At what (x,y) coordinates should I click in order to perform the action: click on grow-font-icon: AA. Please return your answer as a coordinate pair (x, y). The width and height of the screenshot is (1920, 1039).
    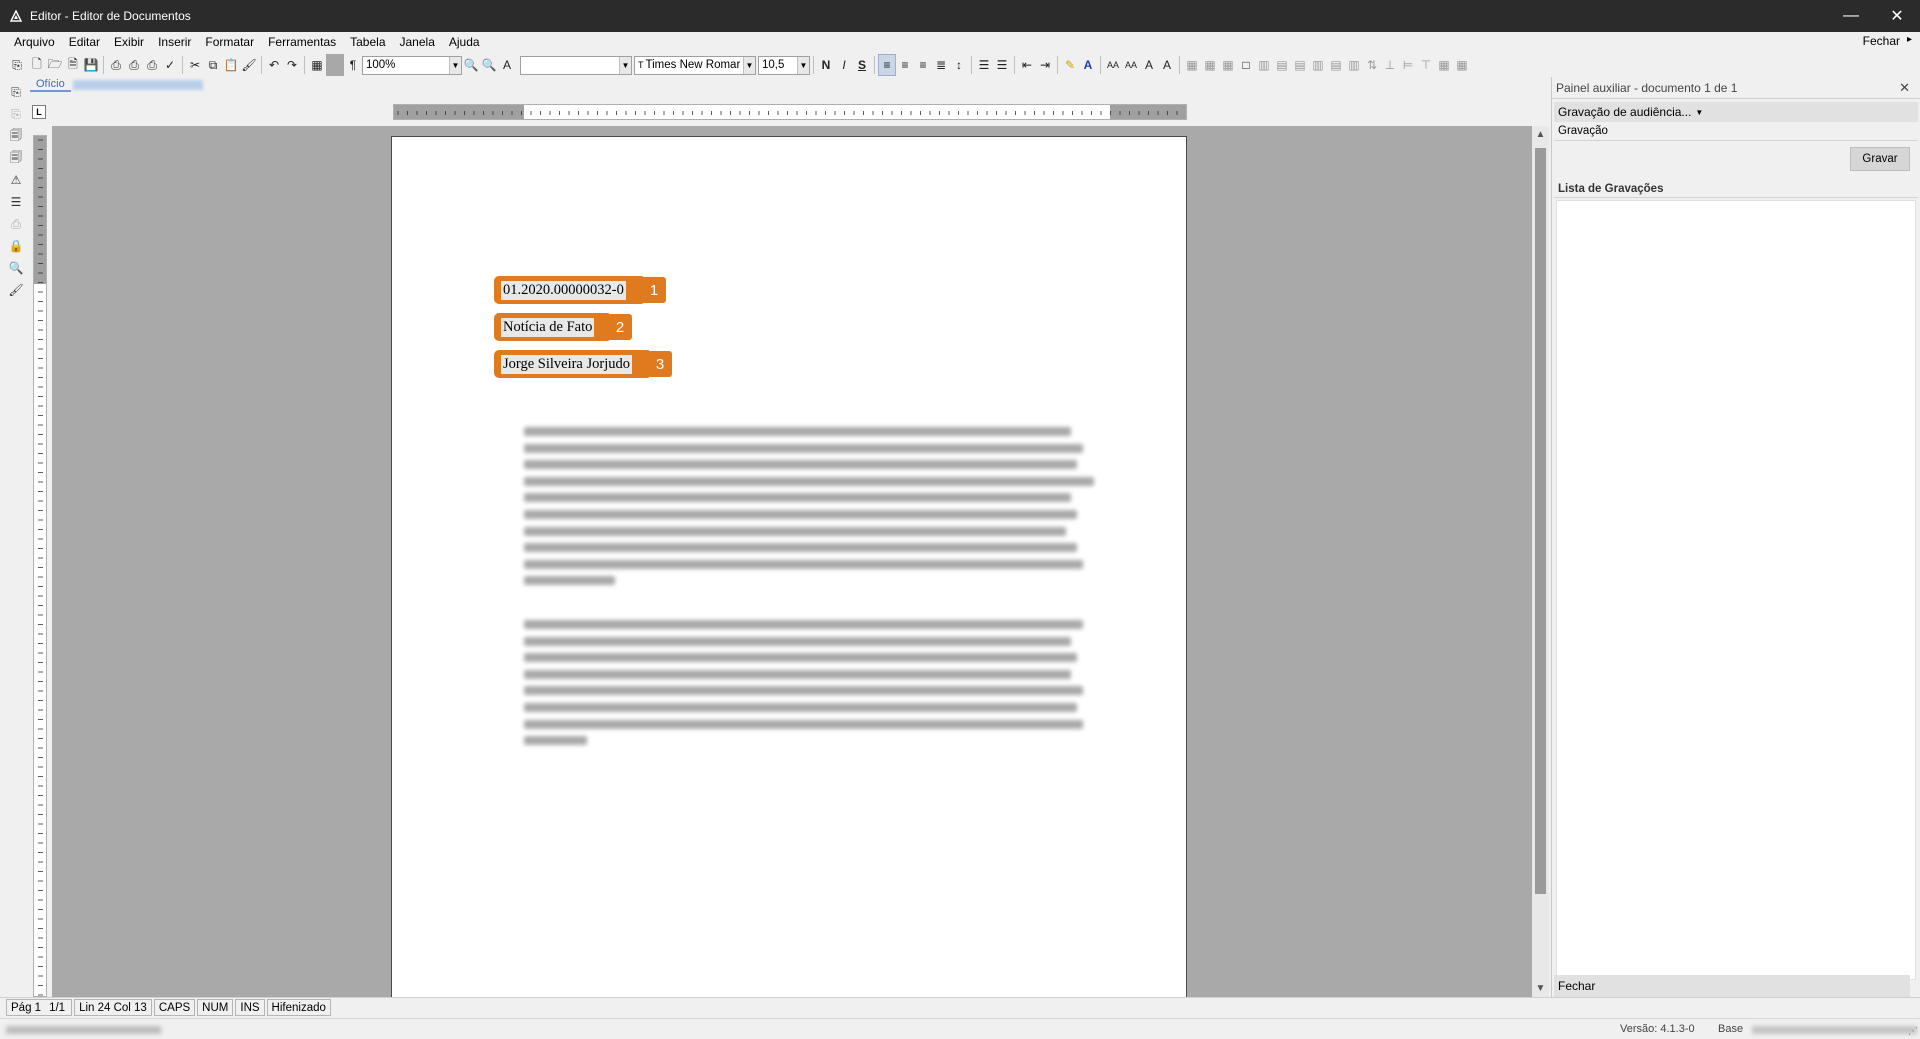
    Looking at the image, I should click on (1113, 65).